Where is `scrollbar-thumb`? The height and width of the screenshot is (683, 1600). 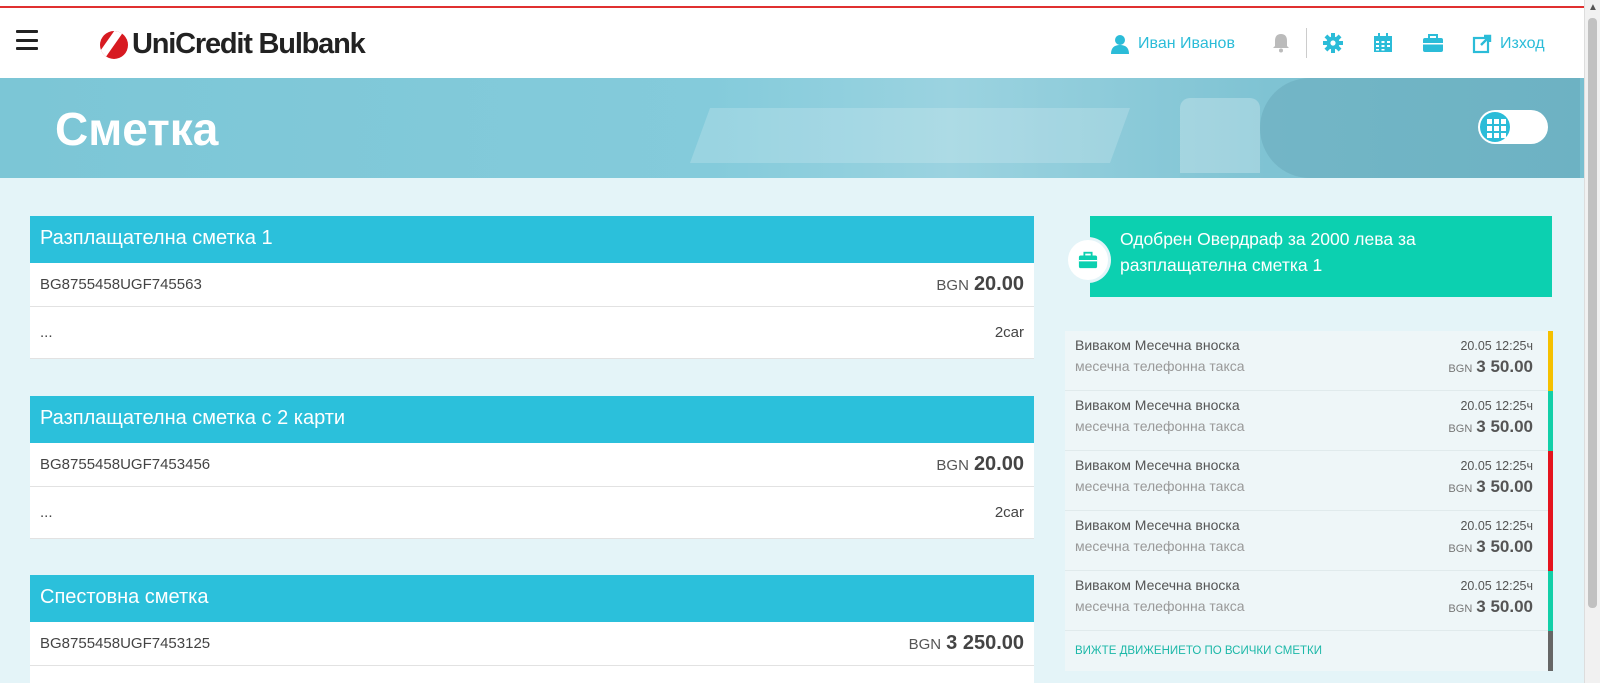
scrollbar-thumb is located at coordinates (1592, 313).